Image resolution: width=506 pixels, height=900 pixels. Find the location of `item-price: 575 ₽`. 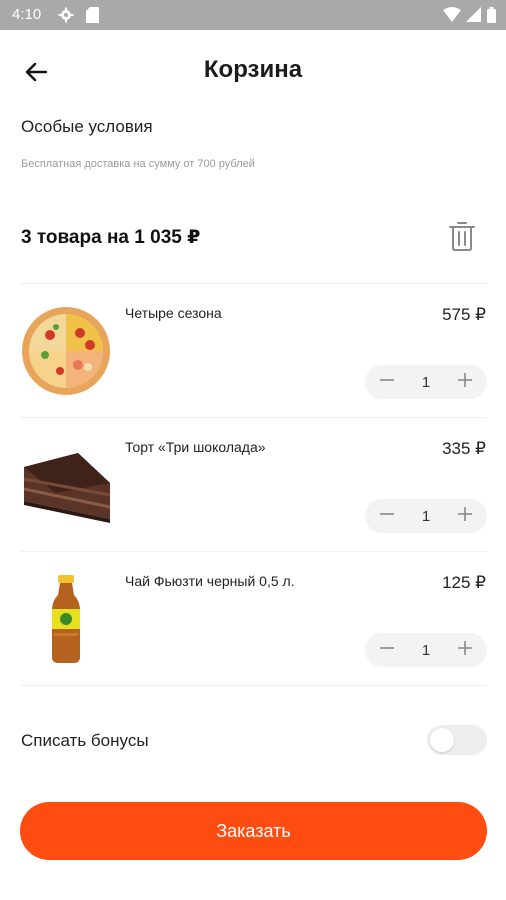

item-price: 575 ₽ is located at coordinates (464, 314).